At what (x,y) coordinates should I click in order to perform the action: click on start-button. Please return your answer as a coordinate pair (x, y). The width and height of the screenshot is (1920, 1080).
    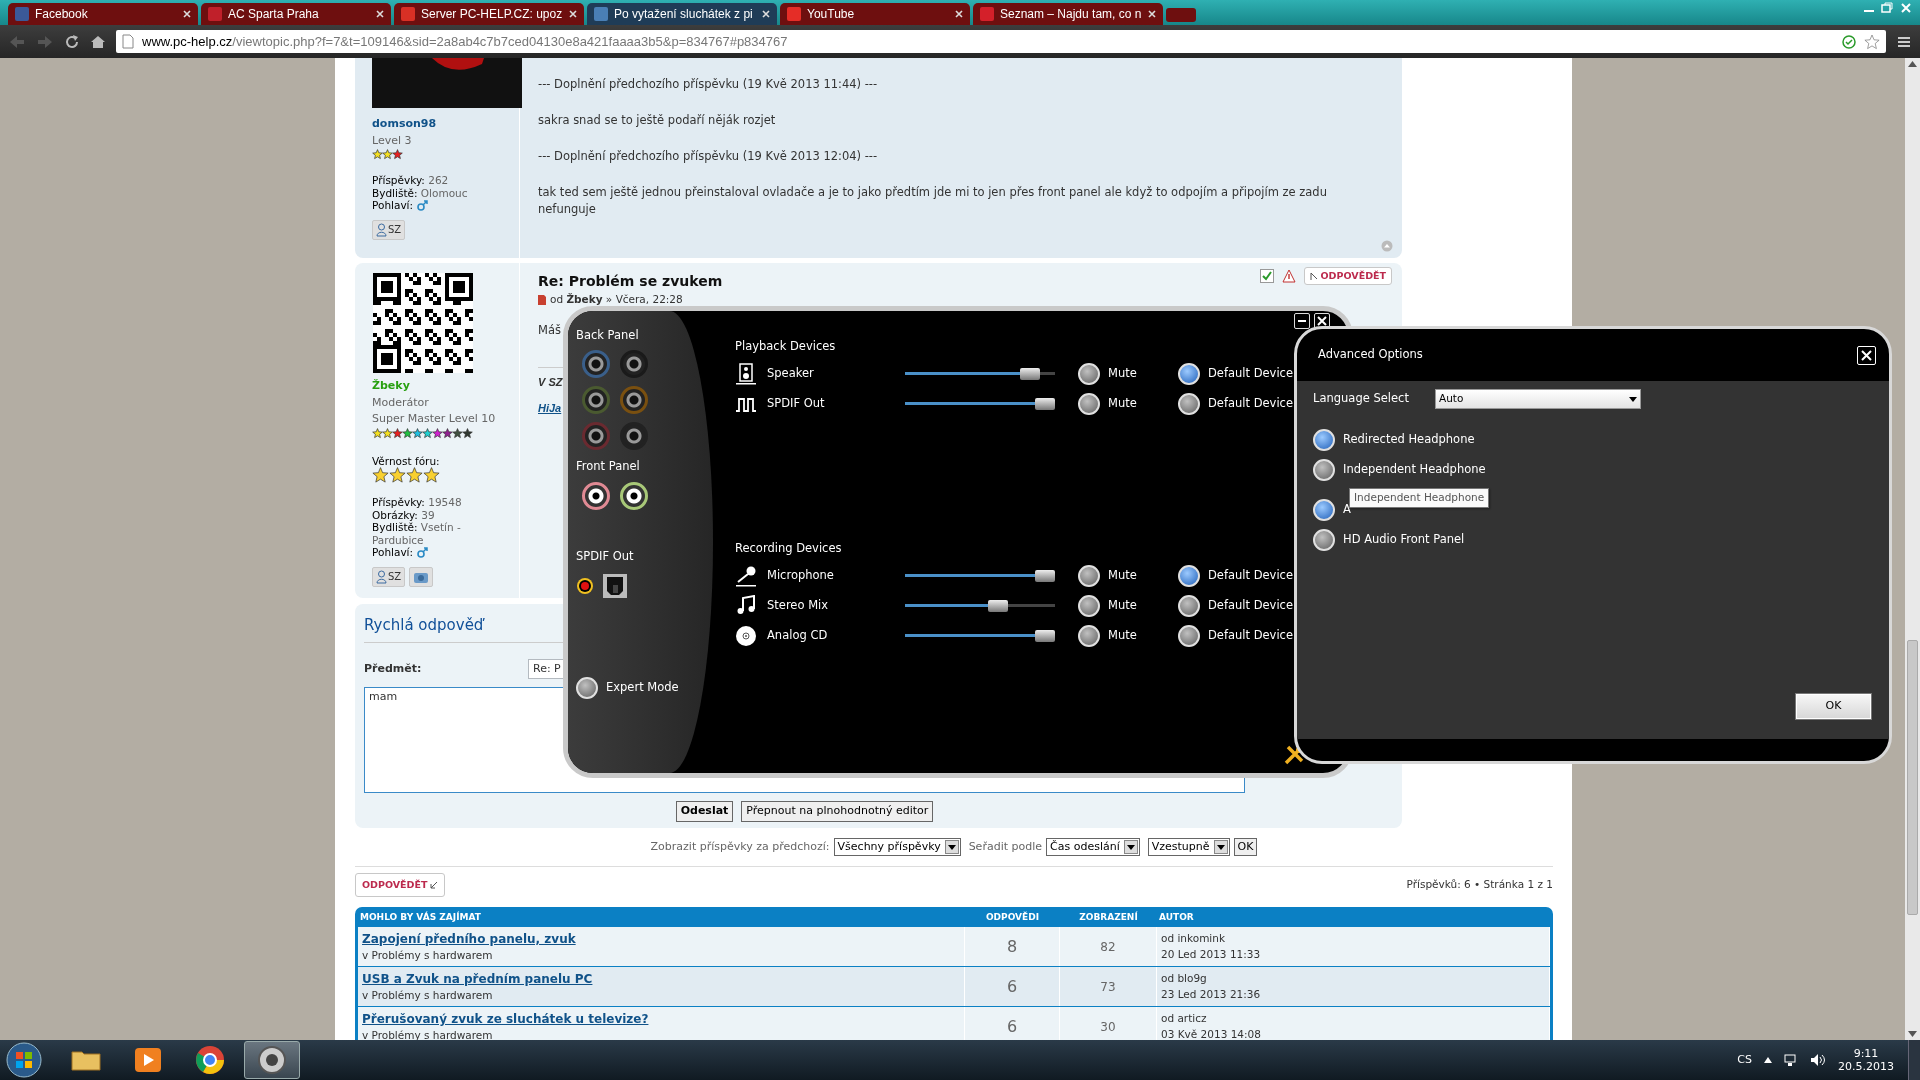
    Looking at the image, I should click on (24, 1060).